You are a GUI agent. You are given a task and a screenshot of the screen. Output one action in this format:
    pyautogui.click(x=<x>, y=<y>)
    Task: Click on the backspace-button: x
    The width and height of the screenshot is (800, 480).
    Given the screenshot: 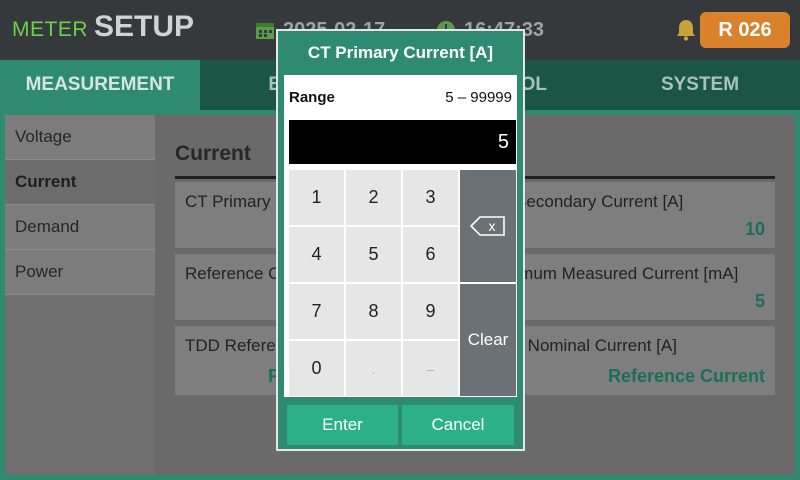 What is the action you would take?
    pyautogui.click(x=488, y=226)
    